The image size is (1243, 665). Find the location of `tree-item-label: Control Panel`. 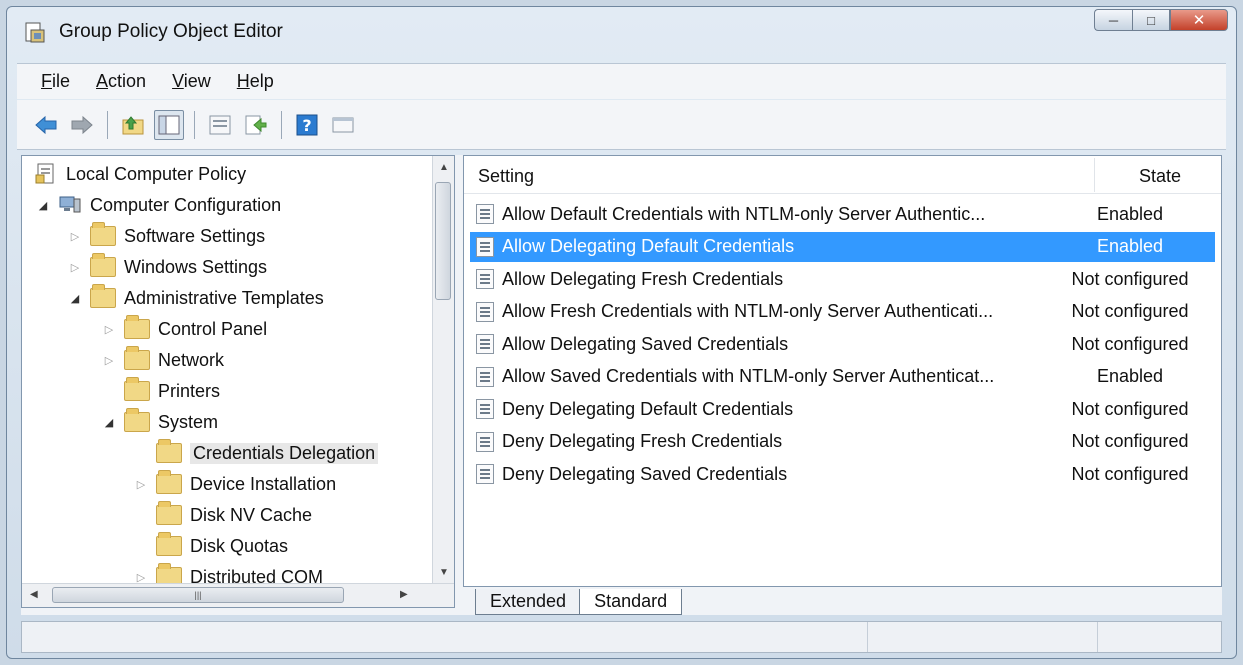

tree-item-label: Control Panel is located at coordinates (213, 328).